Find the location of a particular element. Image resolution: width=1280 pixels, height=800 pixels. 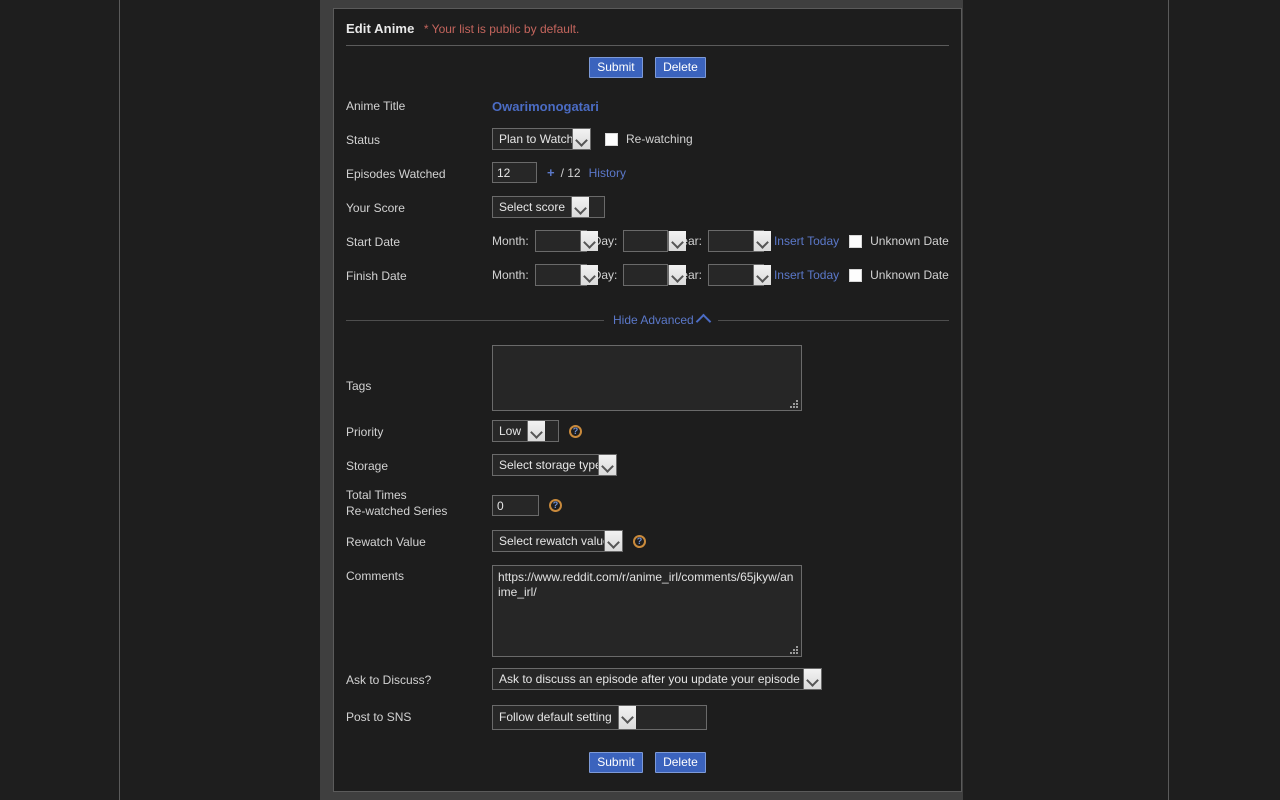

score-select: Select score is located at coordinates (548, 207).